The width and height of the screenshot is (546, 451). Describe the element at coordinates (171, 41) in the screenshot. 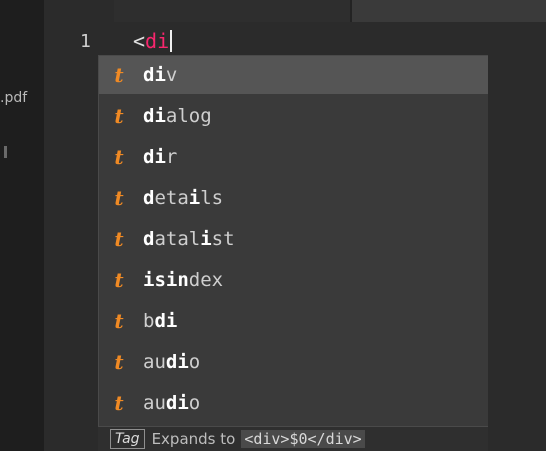

I see `text-caret` at that location.